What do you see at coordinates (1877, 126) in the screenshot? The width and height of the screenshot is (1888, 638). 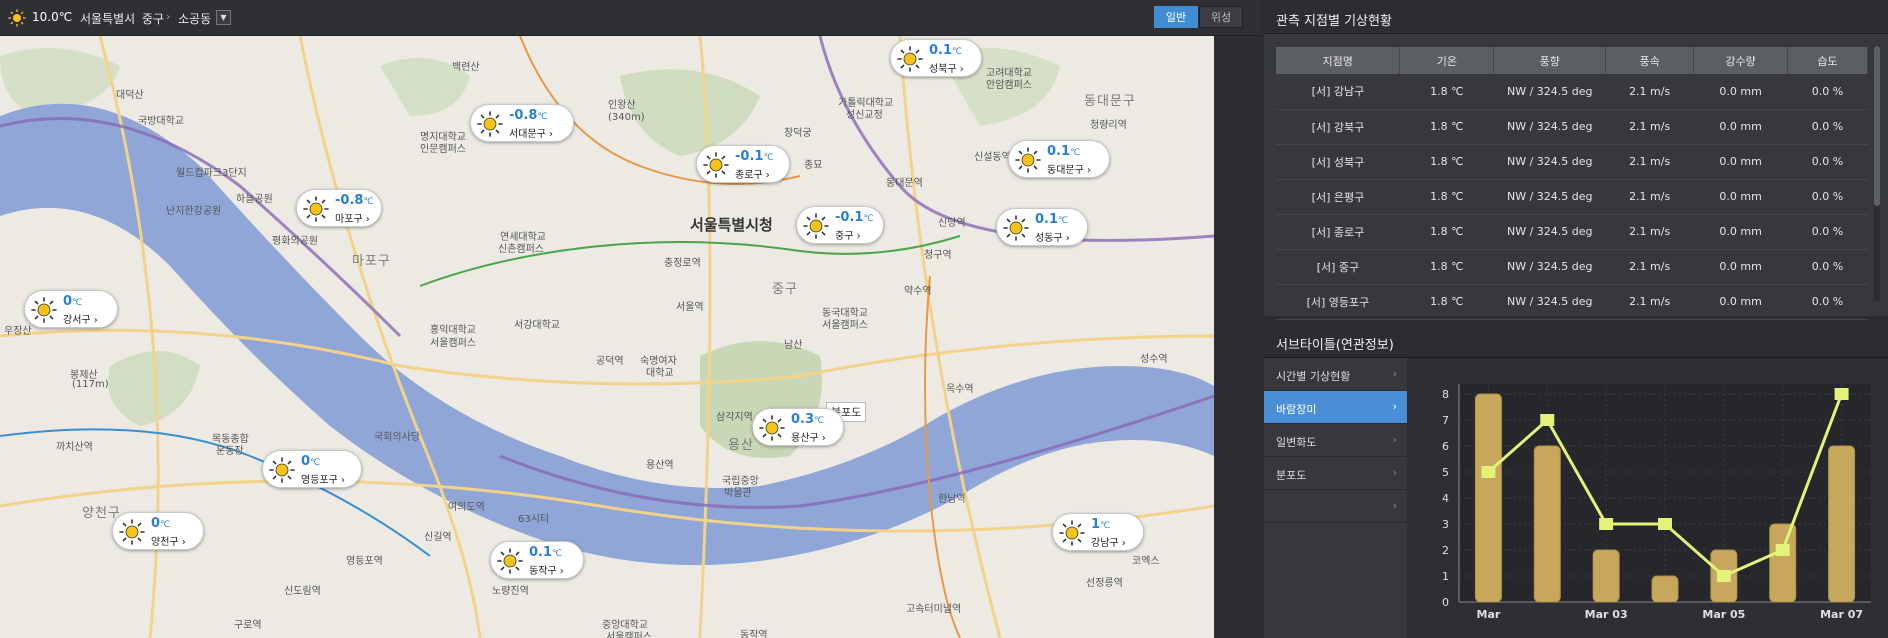 I see `scrollbar-thumb` at bounding box center [1877, 126].